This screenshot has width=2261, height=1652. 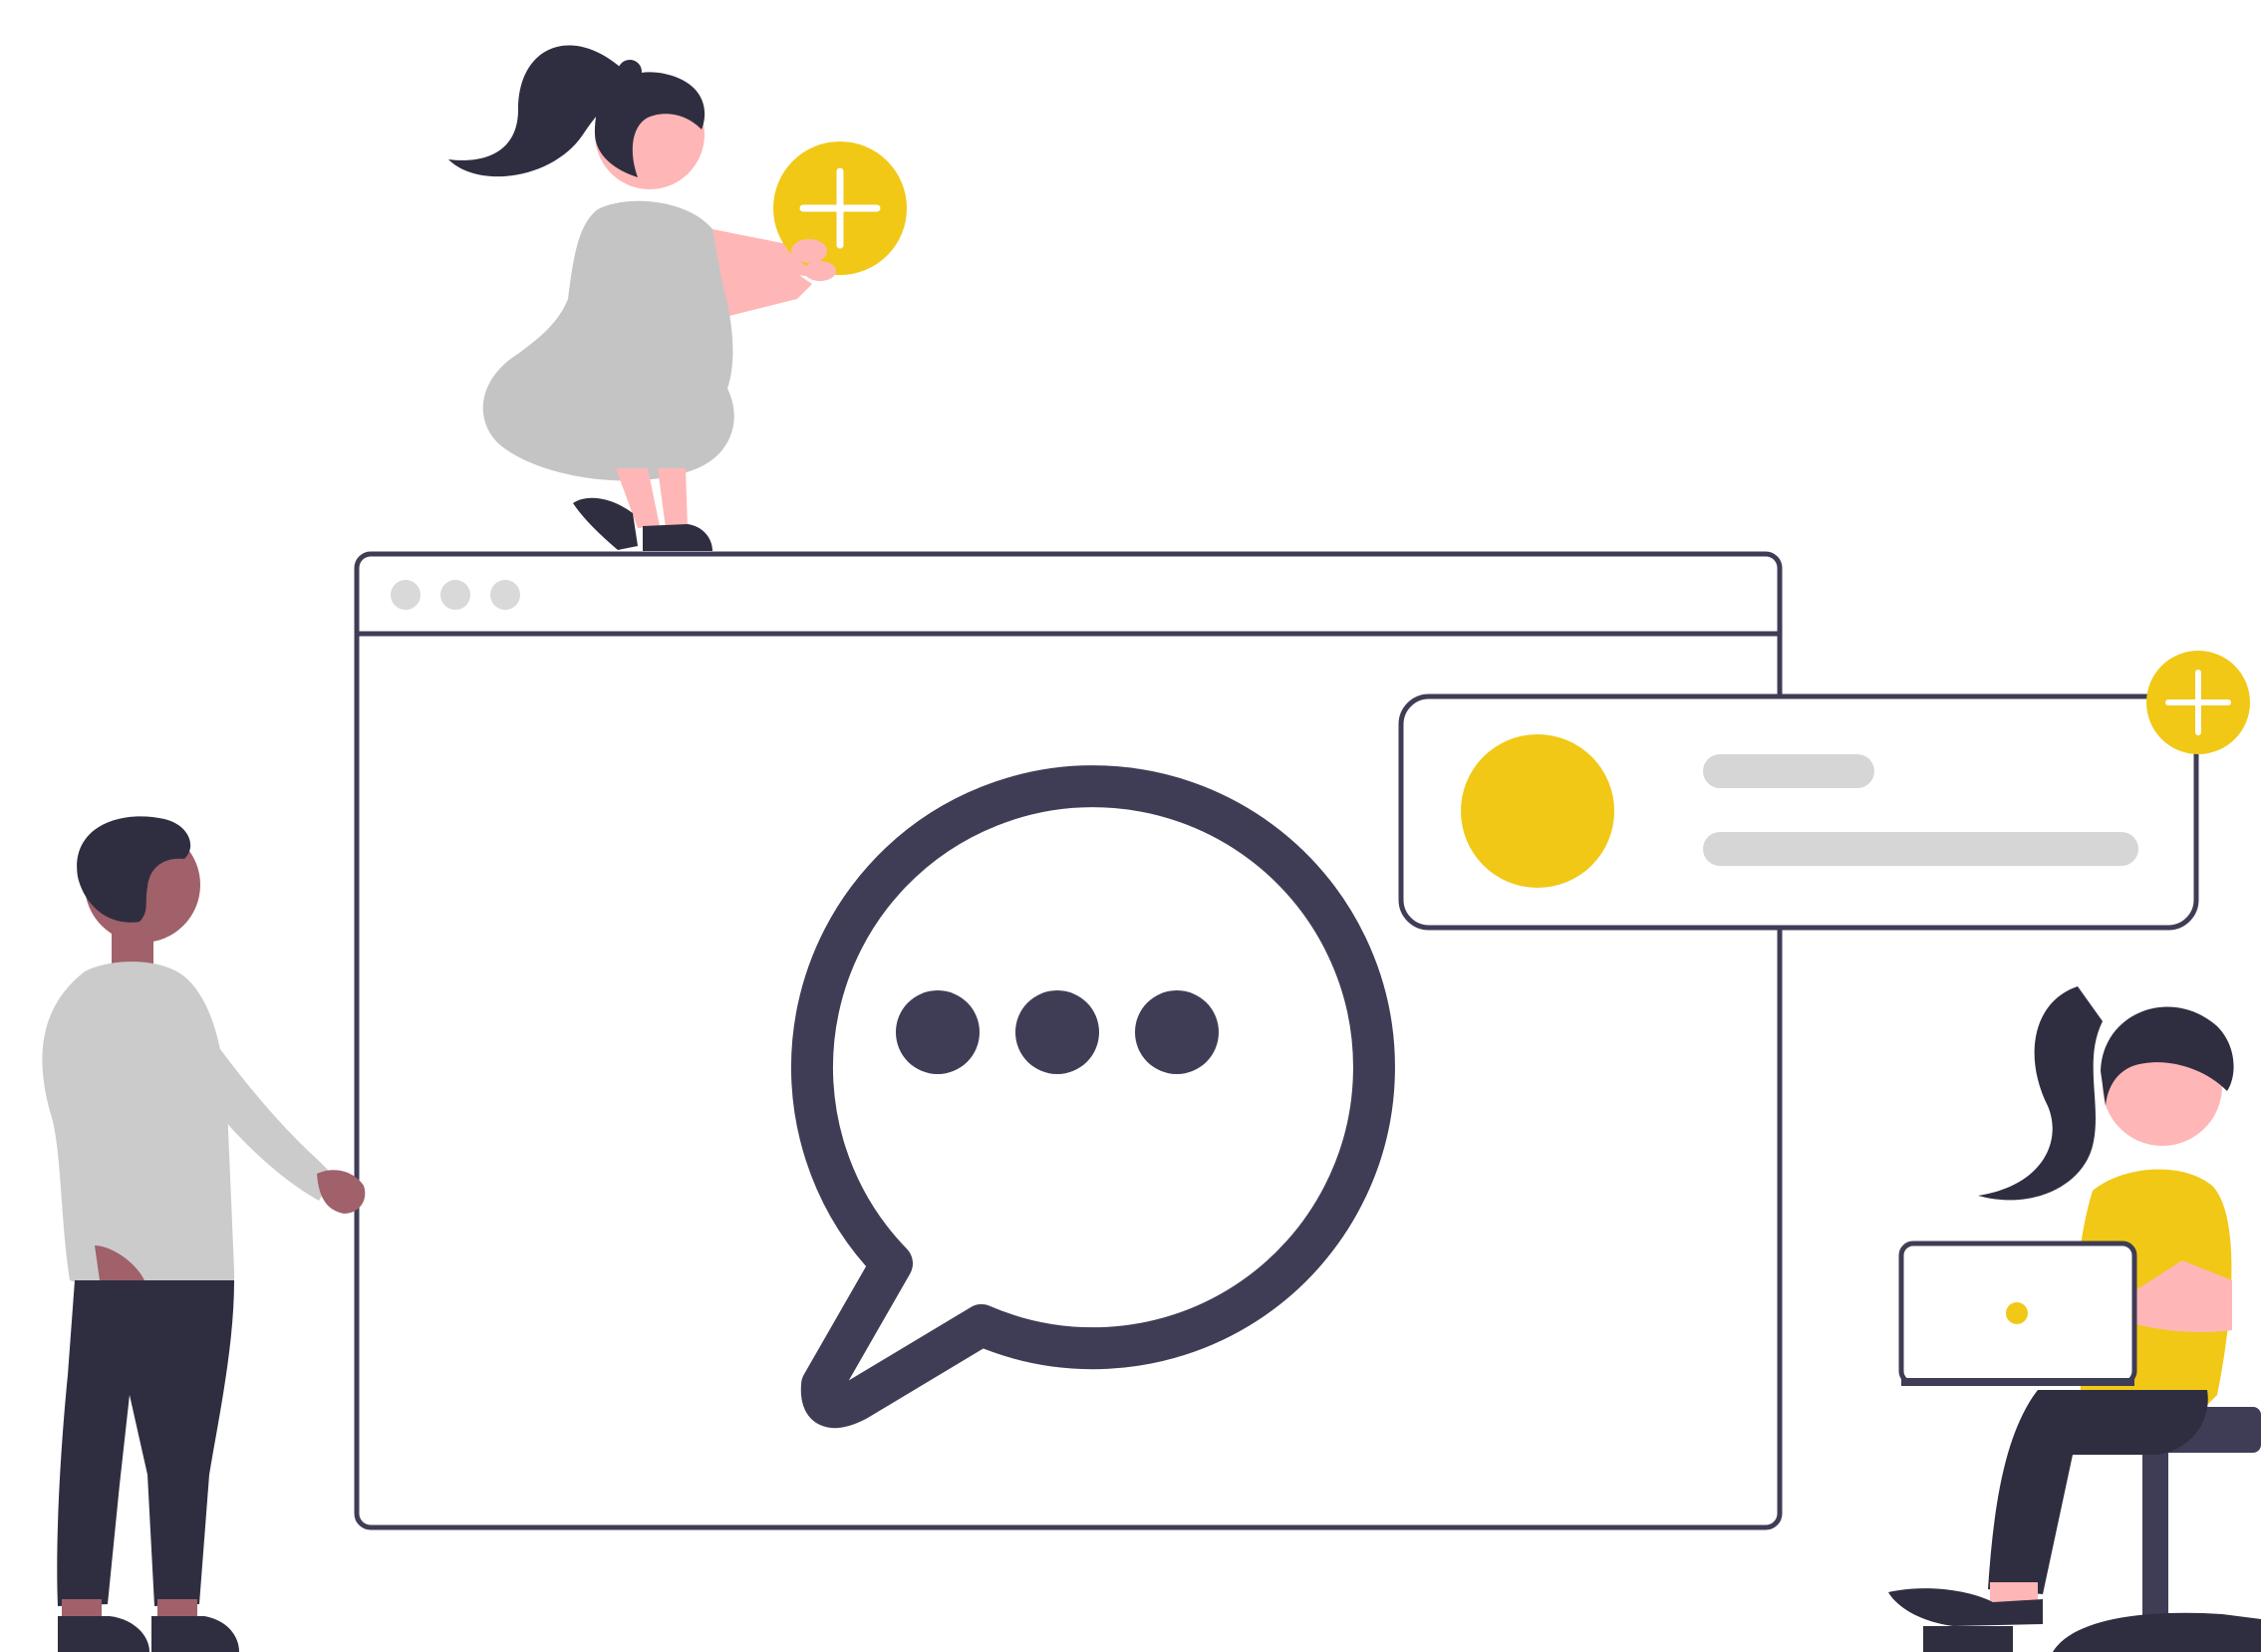 What do you see at coordinates (2198, 702) in the screenshot?
I see `plus-badge` at bounding box center [2198, 702].